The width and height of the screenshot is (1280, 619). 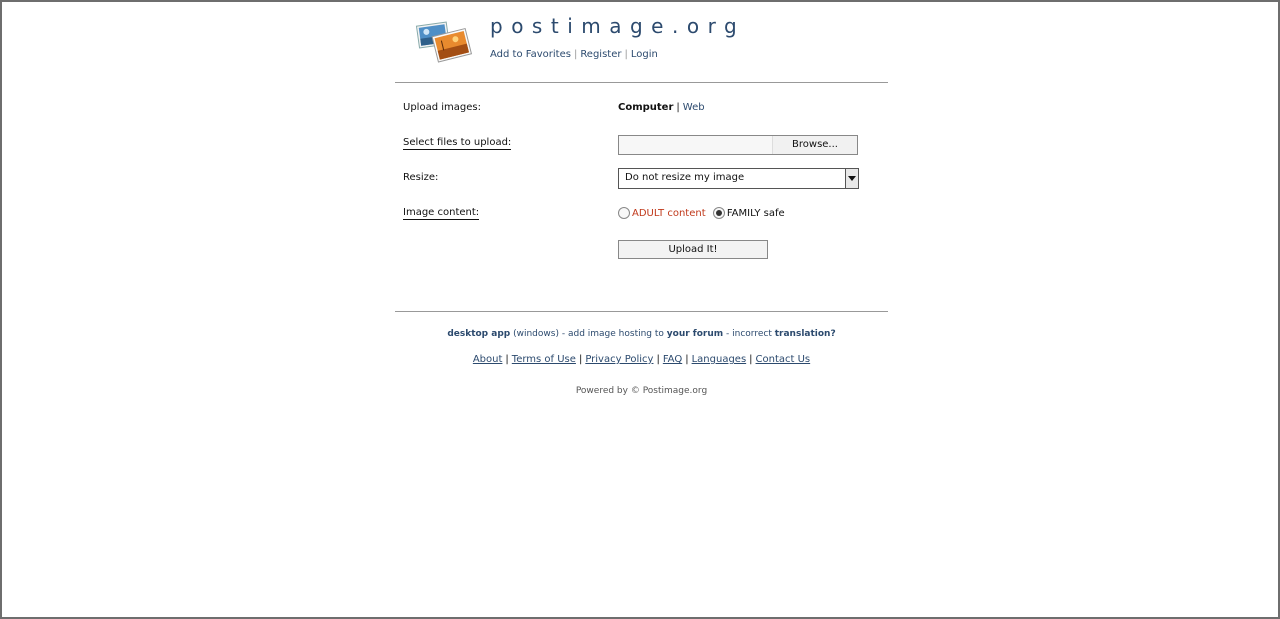 I want to click on privacy-policy-link: Privacy Policy, so click(x=619, y=359).